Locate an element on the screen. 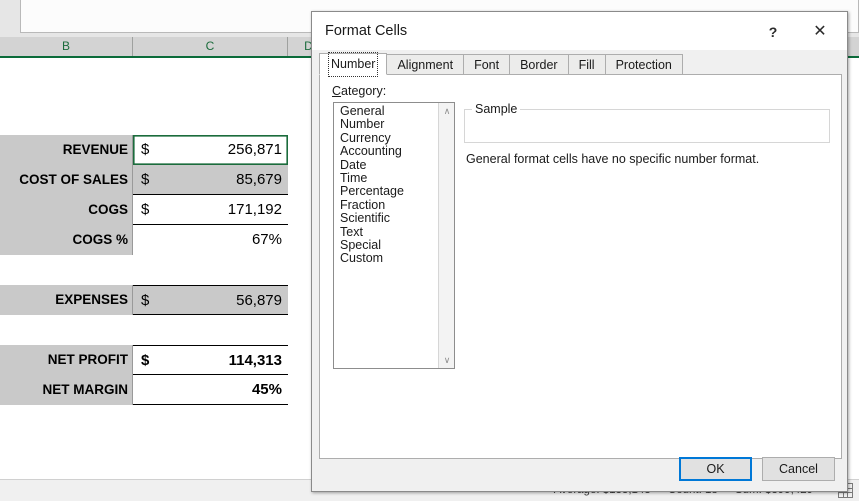 This screenshot has width=859, height=501. tab-alignment: Alignment is located at coordinates (425, 64).